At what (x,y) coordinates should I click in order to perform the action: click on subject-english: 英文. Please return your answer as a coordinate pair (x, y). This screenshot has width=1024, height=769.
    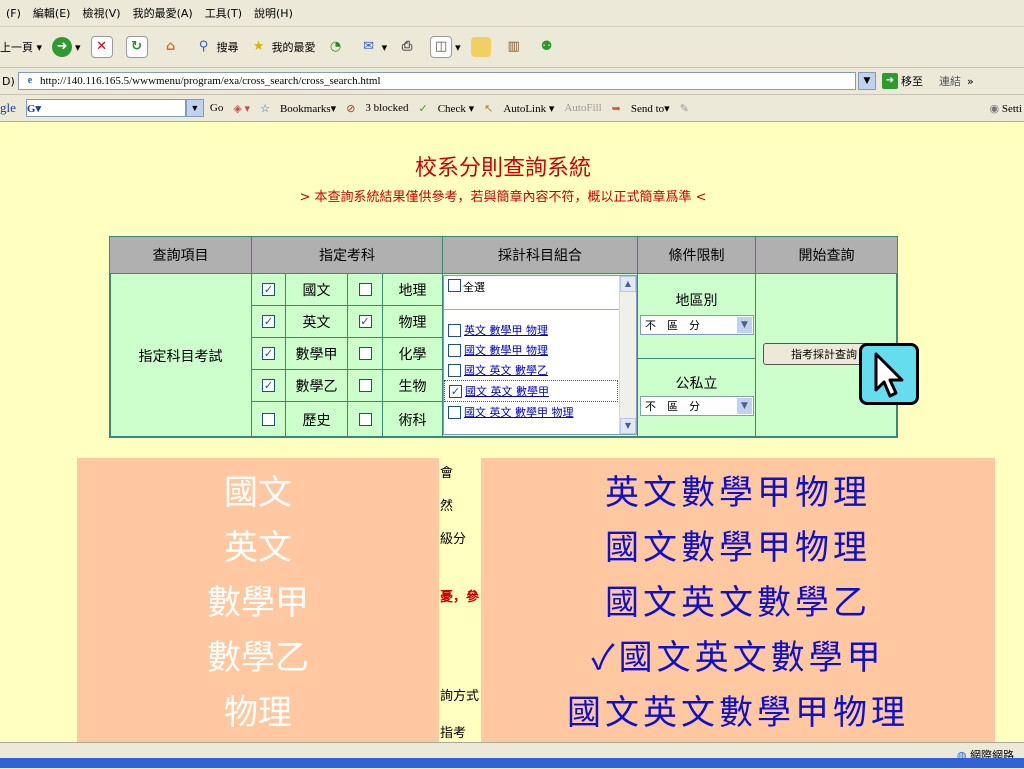
    Looking at the image, I should click on (316, 321).